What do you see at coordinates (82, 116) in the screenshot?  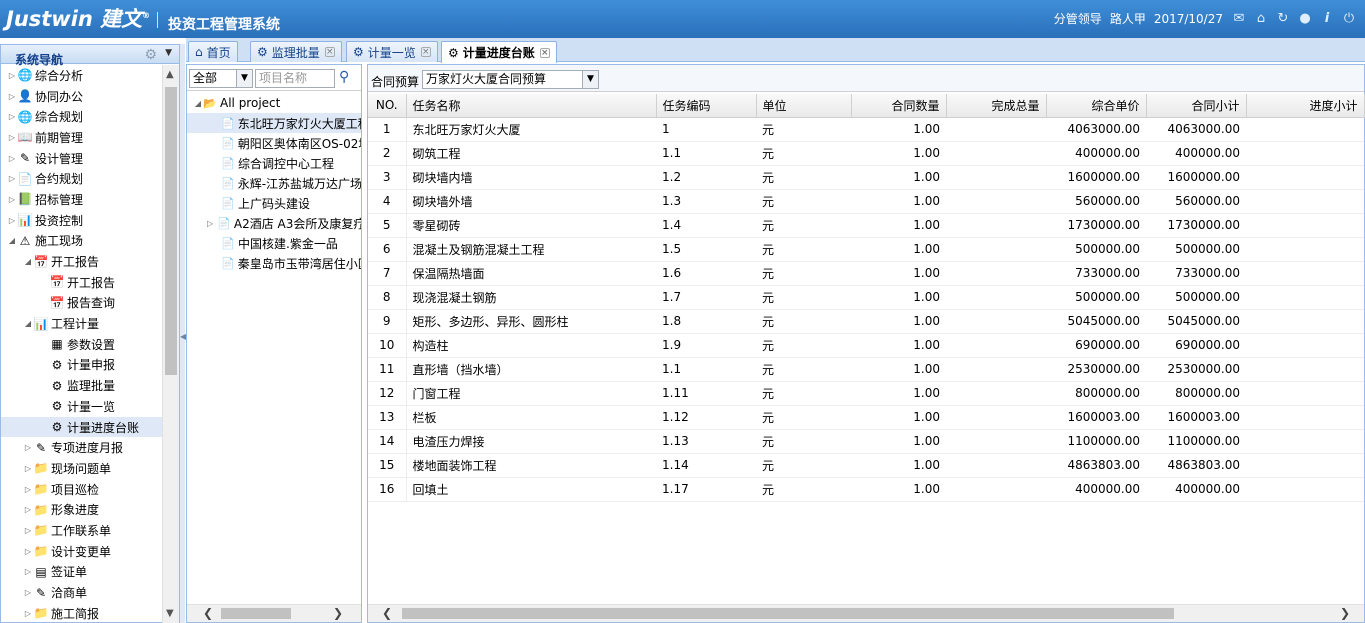 I see `sidebar-item-planning: ▷ 🌐 综合规划` at bounding box center [82, 116].